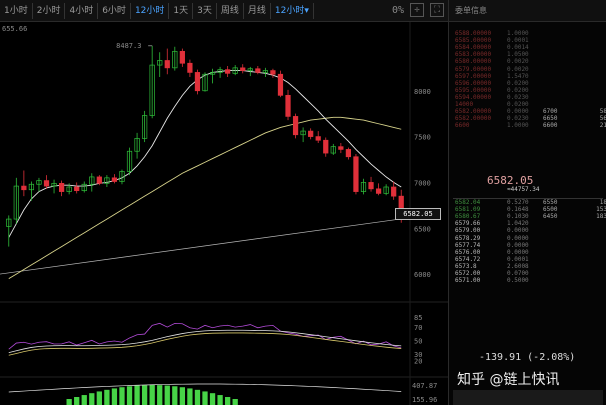 This screenshot has width=606, height=405. Describe the element at coordinates (530, 217) in the screenshot. I see `orderbook-row: 6580.67 0.1030 6450 183` at that location.